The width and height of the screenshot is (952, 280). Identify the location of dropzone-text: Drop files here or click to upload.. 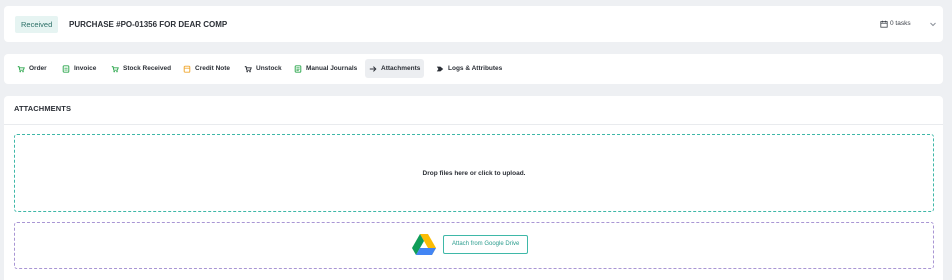
(474, 173).